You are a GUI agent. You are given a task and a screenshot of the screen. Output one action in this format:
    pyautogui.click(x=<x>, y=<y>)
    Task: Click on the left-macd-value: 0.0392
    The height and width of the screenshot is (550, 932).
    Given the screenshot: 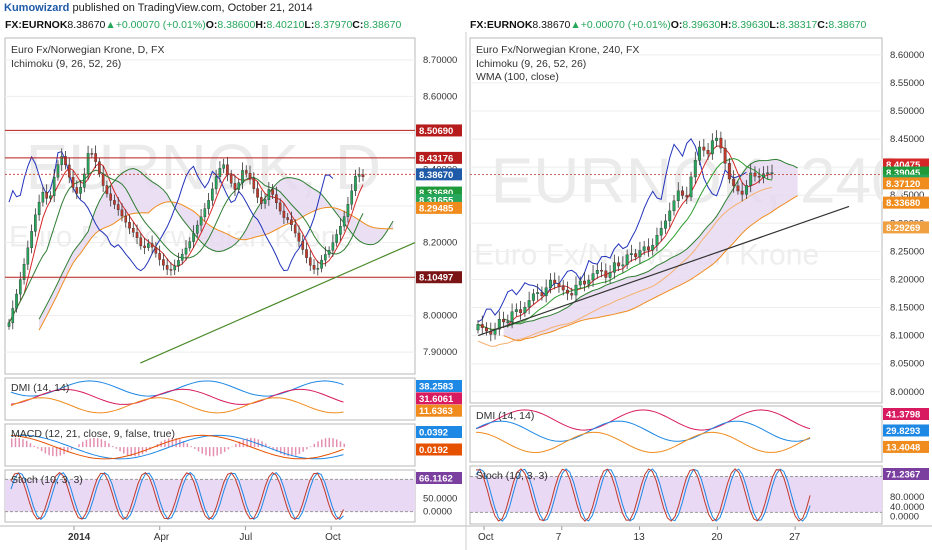 What is the action you would take?
    pyautogui.click(x=433, y=433)
    